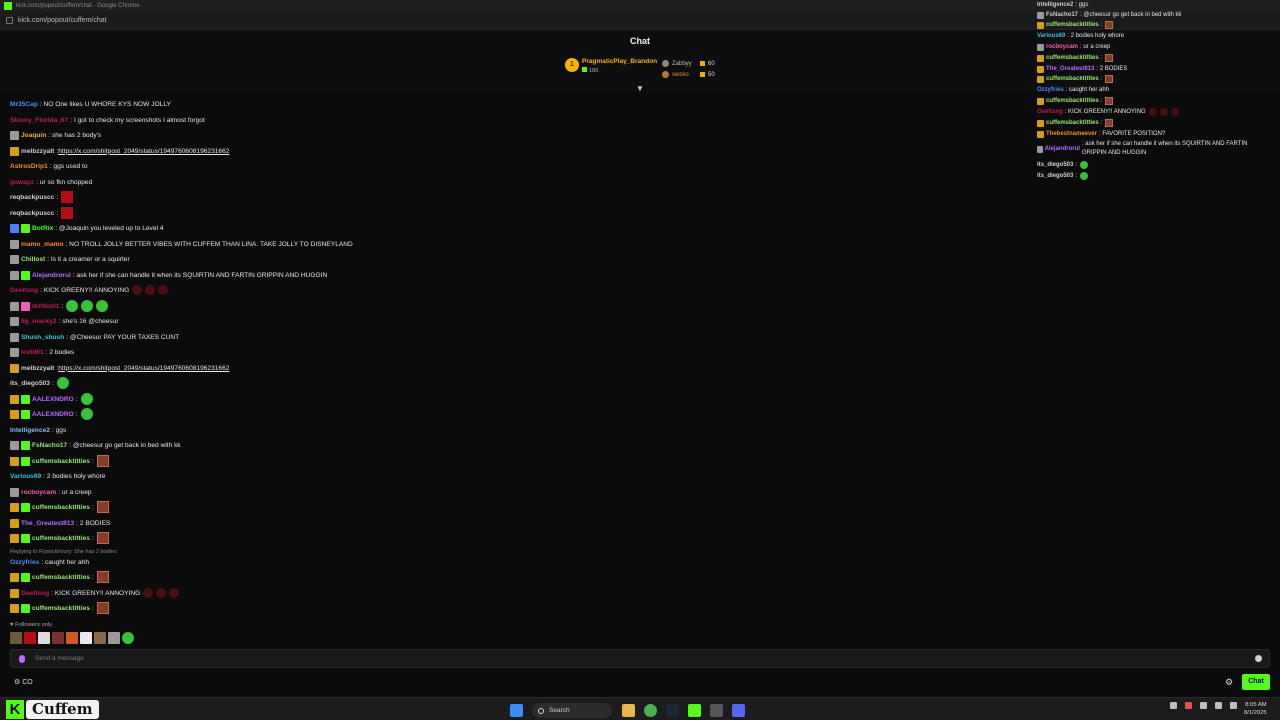 The image size is (1280, 720). Describe the element at coordinates (640, 88) in the screenshot. I see `collapse-leaderboard-icon: ▼` at that location.